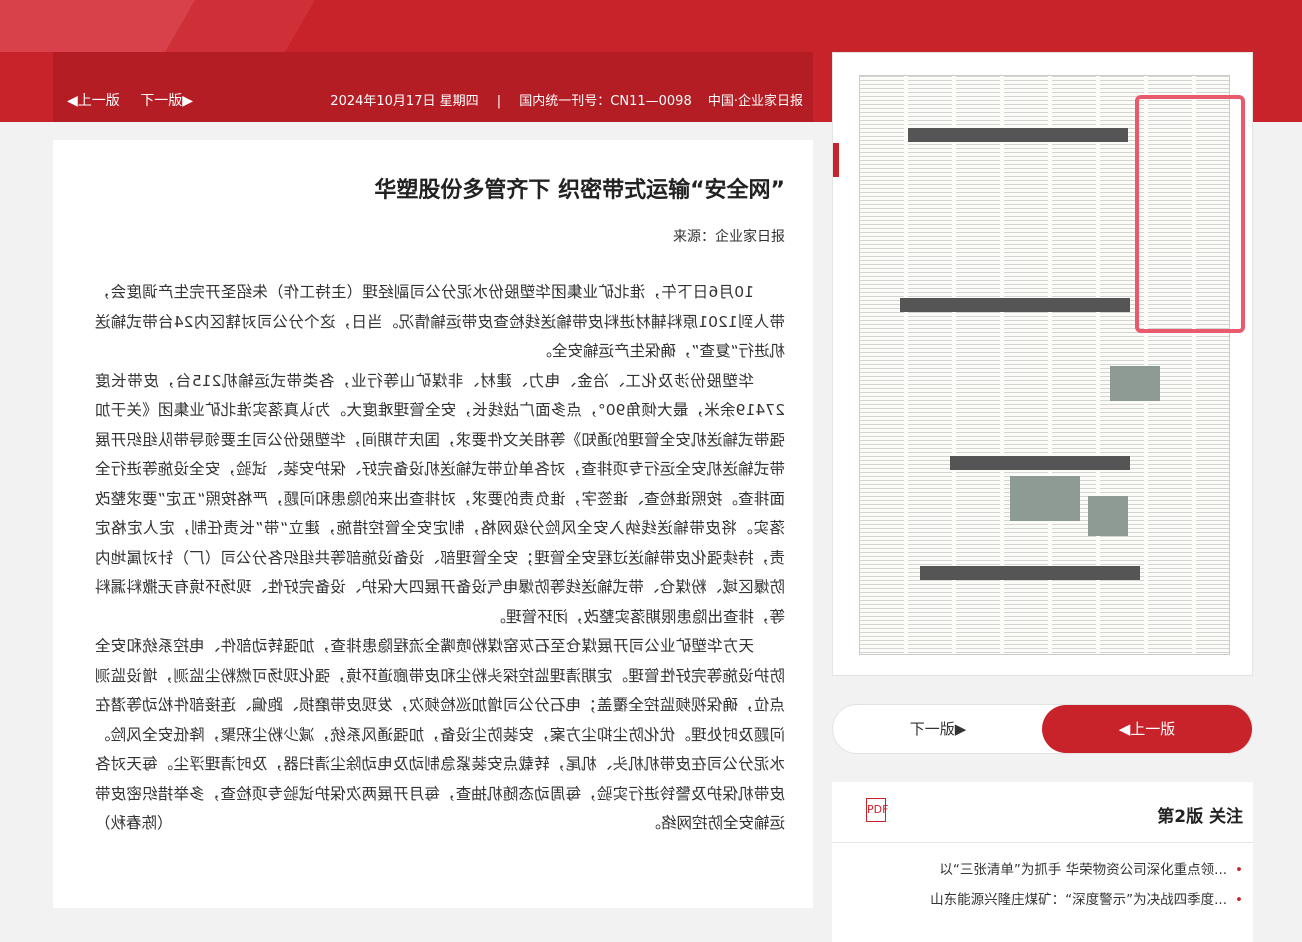 The height and width of the screenshot is (942, 1302). What do you see at coordinates (1042, 842) in the screenshot?
I see `section-divider` at bounding box center [1042, 842].